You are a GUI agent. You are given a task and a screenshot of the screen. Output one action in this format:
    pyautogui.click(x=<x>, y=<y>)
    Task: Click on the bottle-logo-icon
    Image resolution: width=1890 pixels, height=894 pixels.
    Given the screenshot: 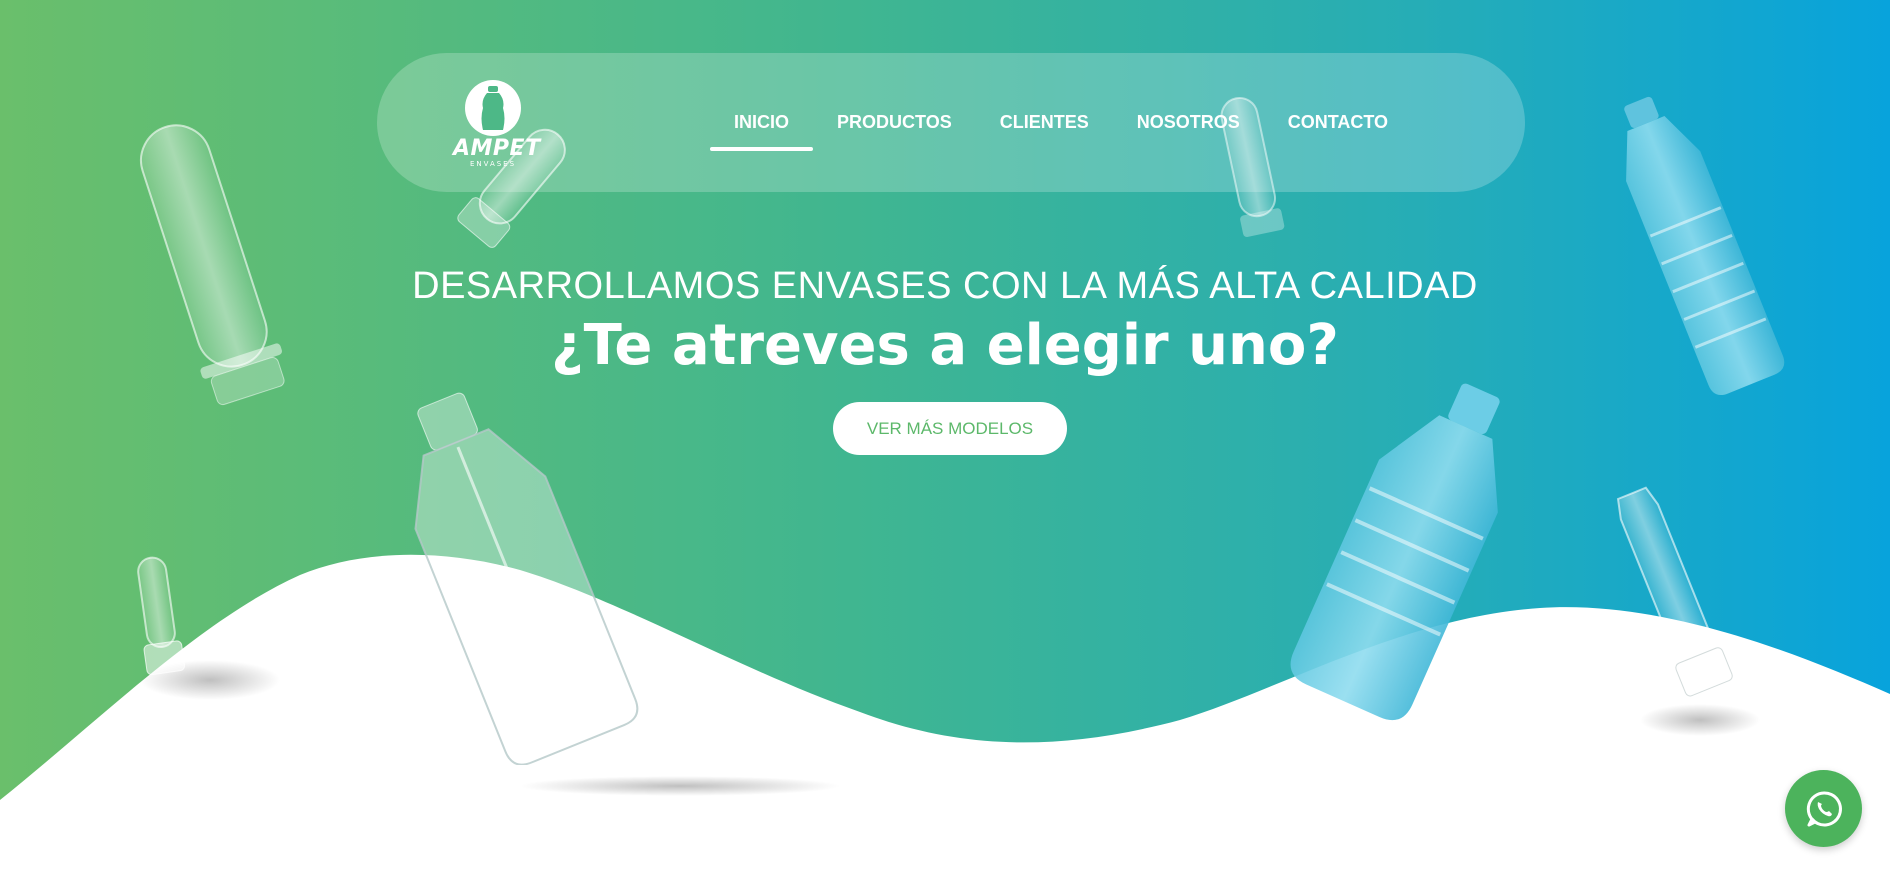 What is the action you would take?
    pyautogui.click(x=493, y=108)
    